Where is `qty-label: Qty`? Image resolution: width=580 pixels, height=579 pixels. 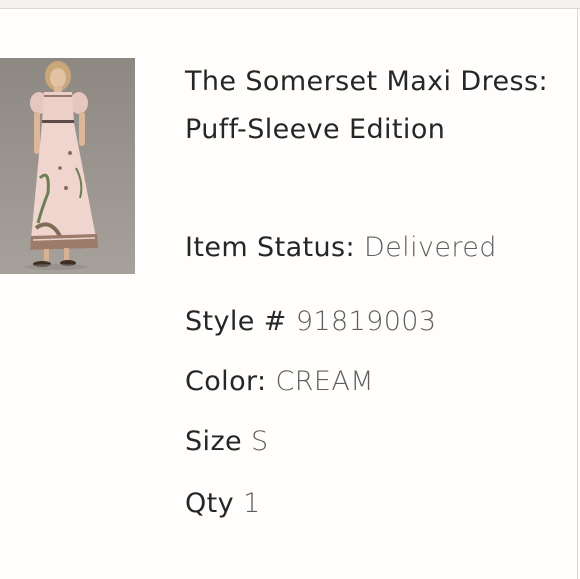
qty-label: Qty is located at coordinates (210, 503).